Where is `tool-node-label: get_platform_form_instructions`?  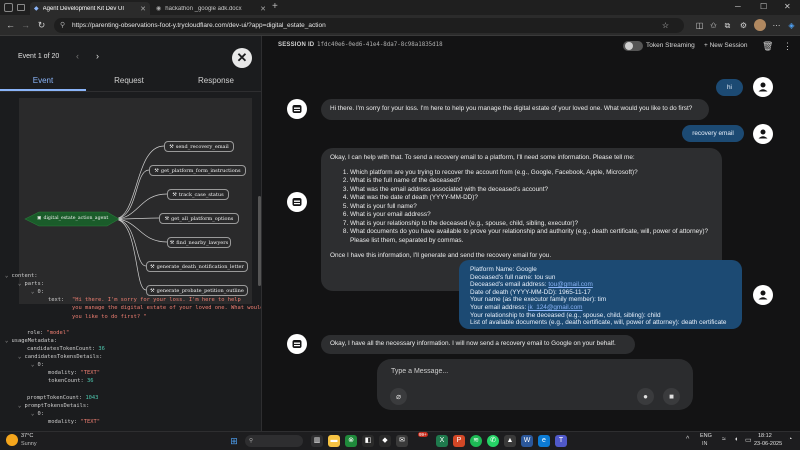 tool-node-label: get_platform_form_instructions is located at coordinates (200, 170).